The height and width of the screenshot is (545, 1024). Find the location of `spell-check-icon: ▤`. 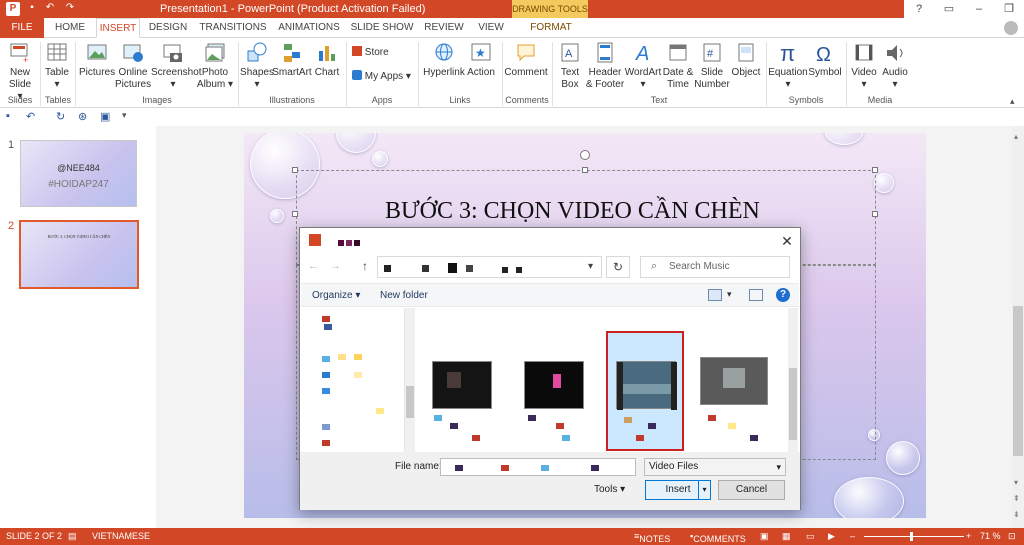

spell-check-icon: ▤ is located at coordinates (72, 536).